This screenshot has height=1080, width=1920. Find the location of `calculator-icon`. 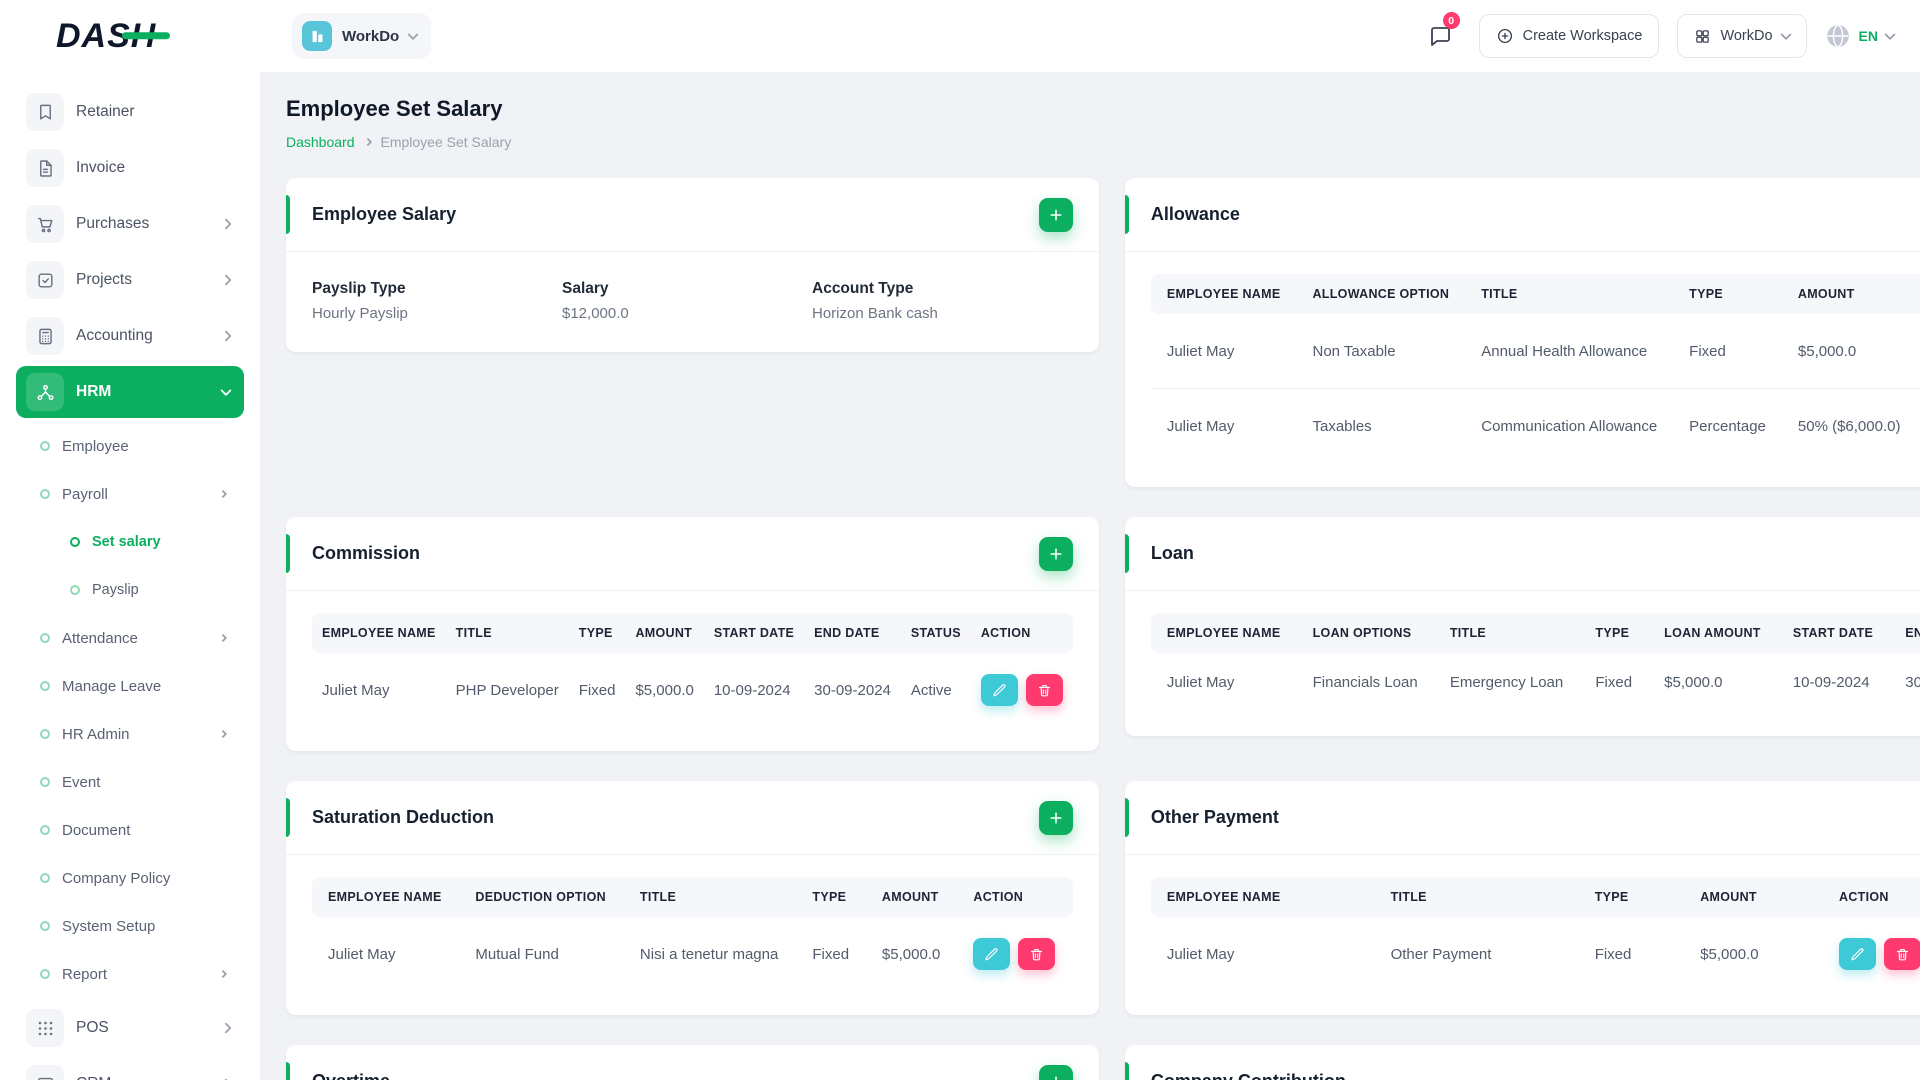

calculator-icon is located at coordinates (45, 336).